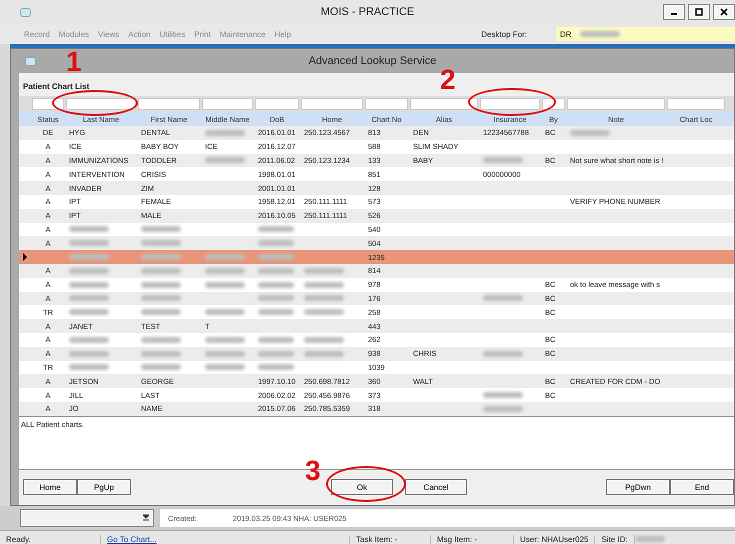 This screenshot has width=735, height=544. I want to click on maximize-icon, so click(699, 12).